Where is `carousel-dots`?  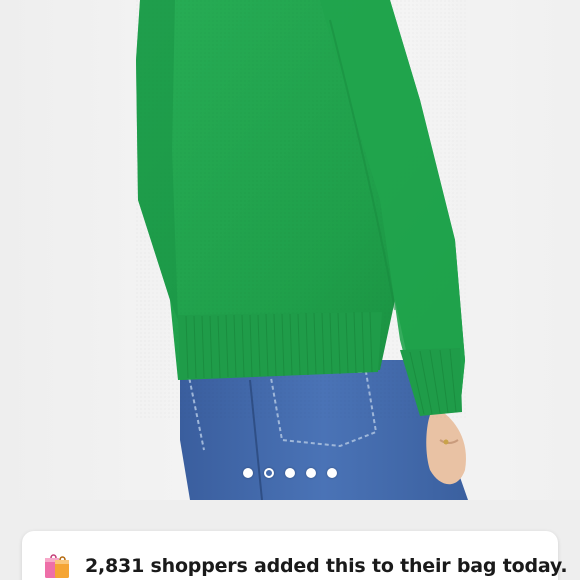 carousel-dots is located at coordinates (290, 475).